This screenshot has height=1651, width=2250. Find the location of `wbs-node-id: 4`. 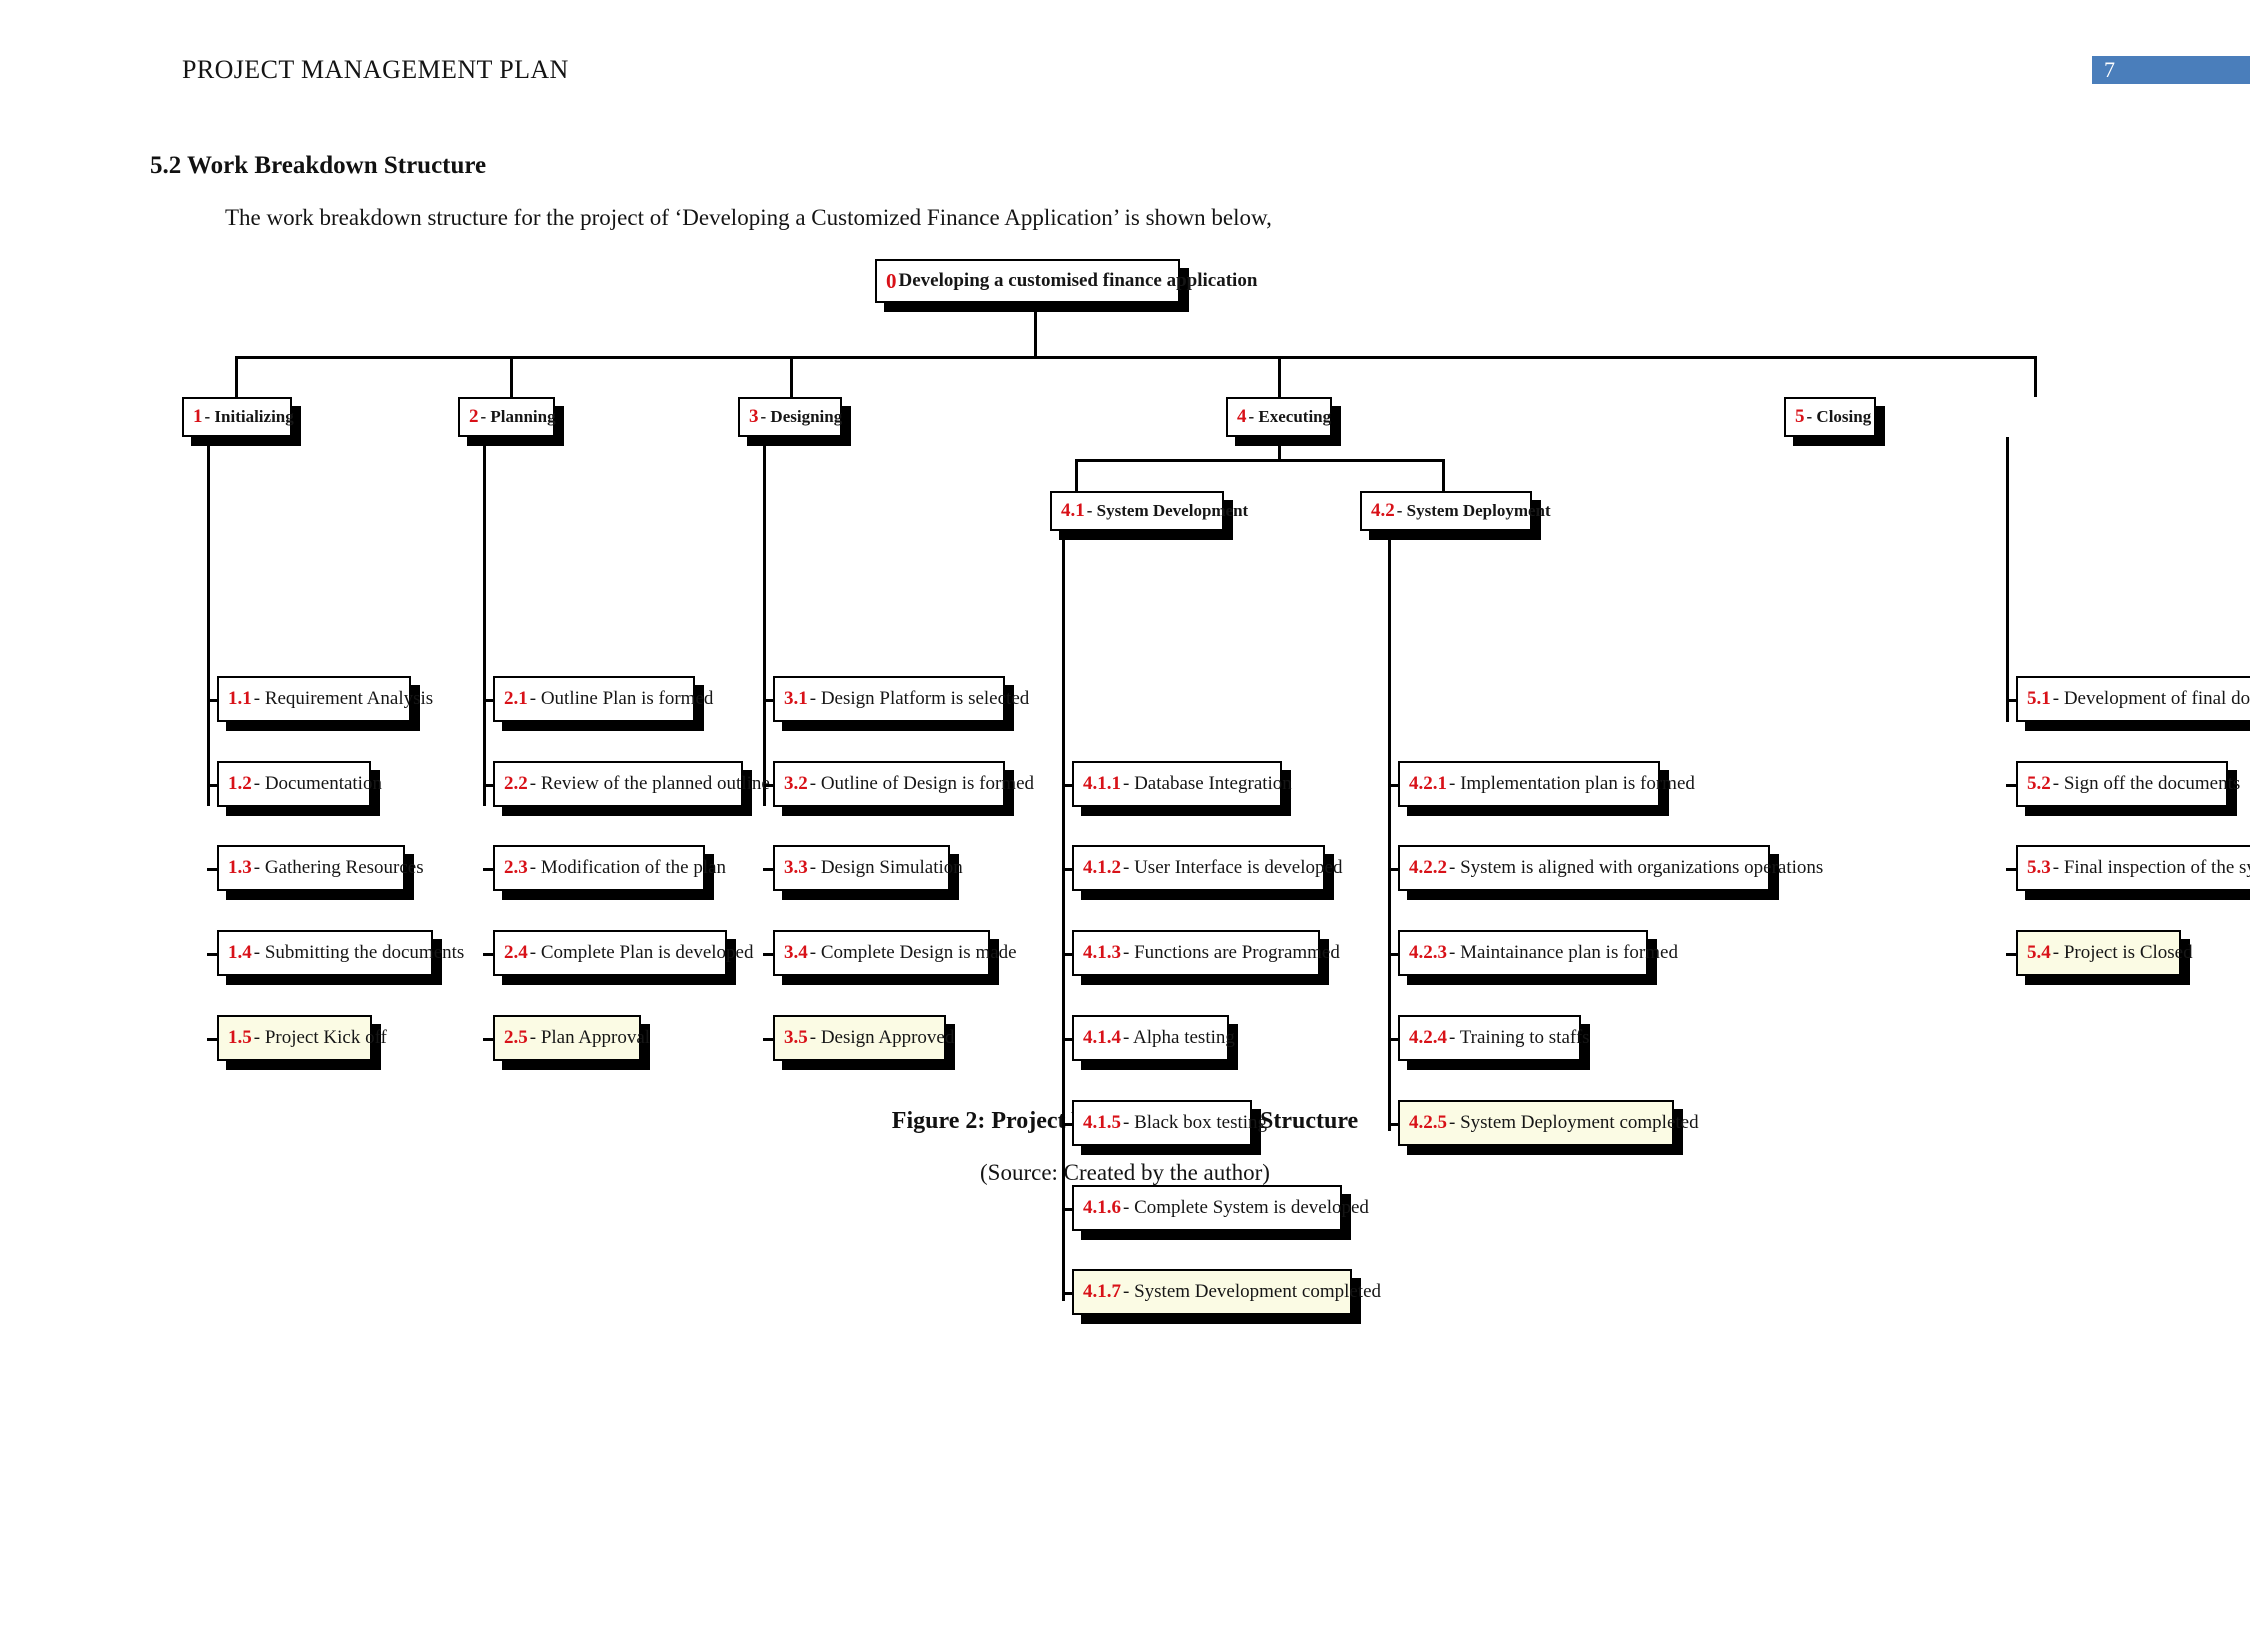

wbs-node-id: 4 is located at coordinates (1242, 416).